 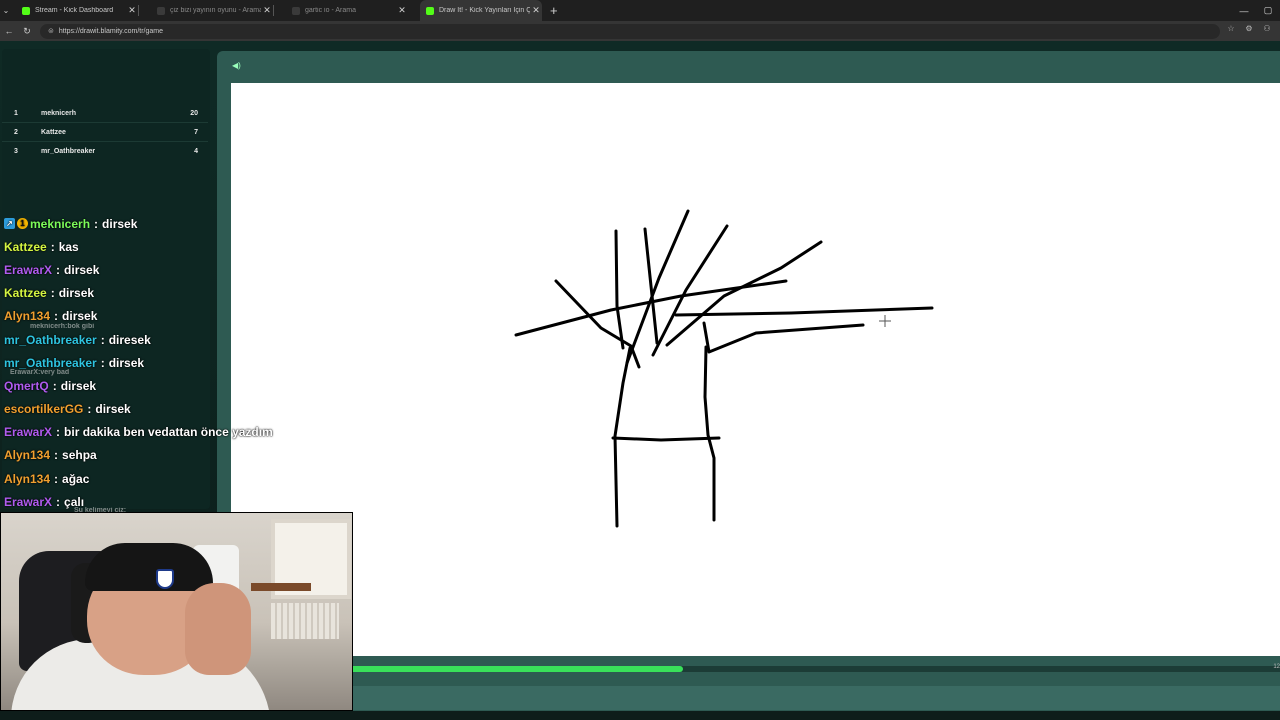 What do you see at coordinates (296, 10) in the screenshot?
I see `search-favicon-icon` at bounding box center [296, 10].